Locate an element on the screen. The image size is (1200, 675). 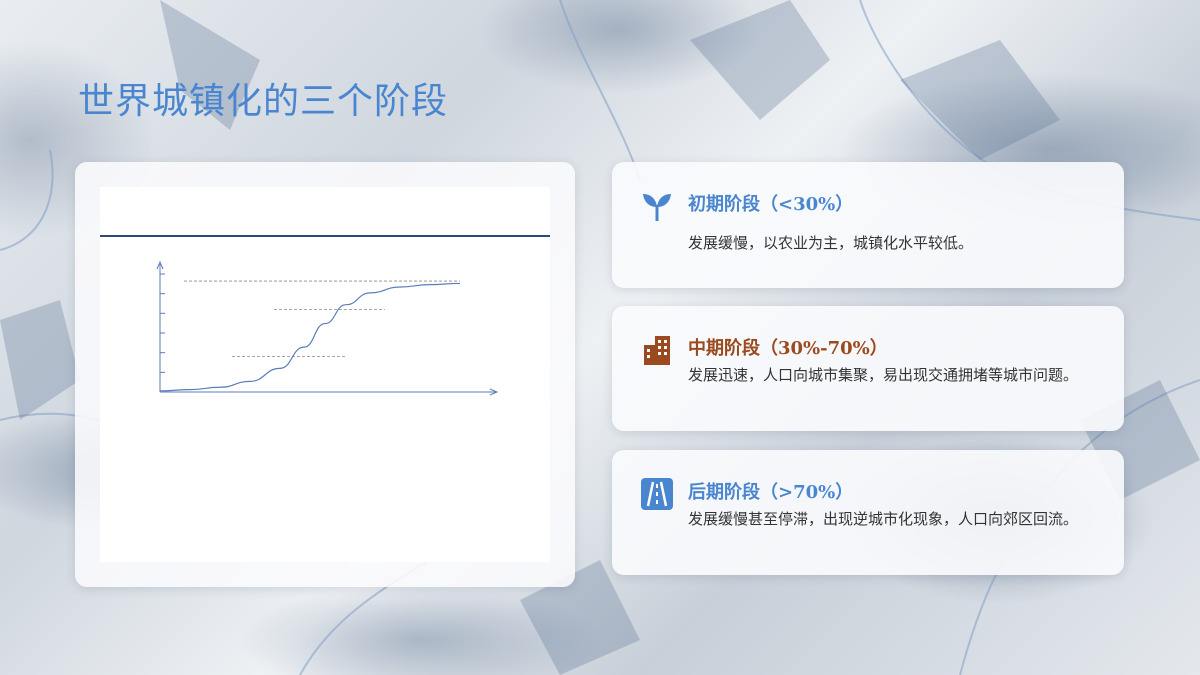
stage-card-late: 后期阶段（>70%） 发展缓慢甚至停滞，出现逆城市化现象，人口向郊区回流。 is located at coordinates (868, 512).